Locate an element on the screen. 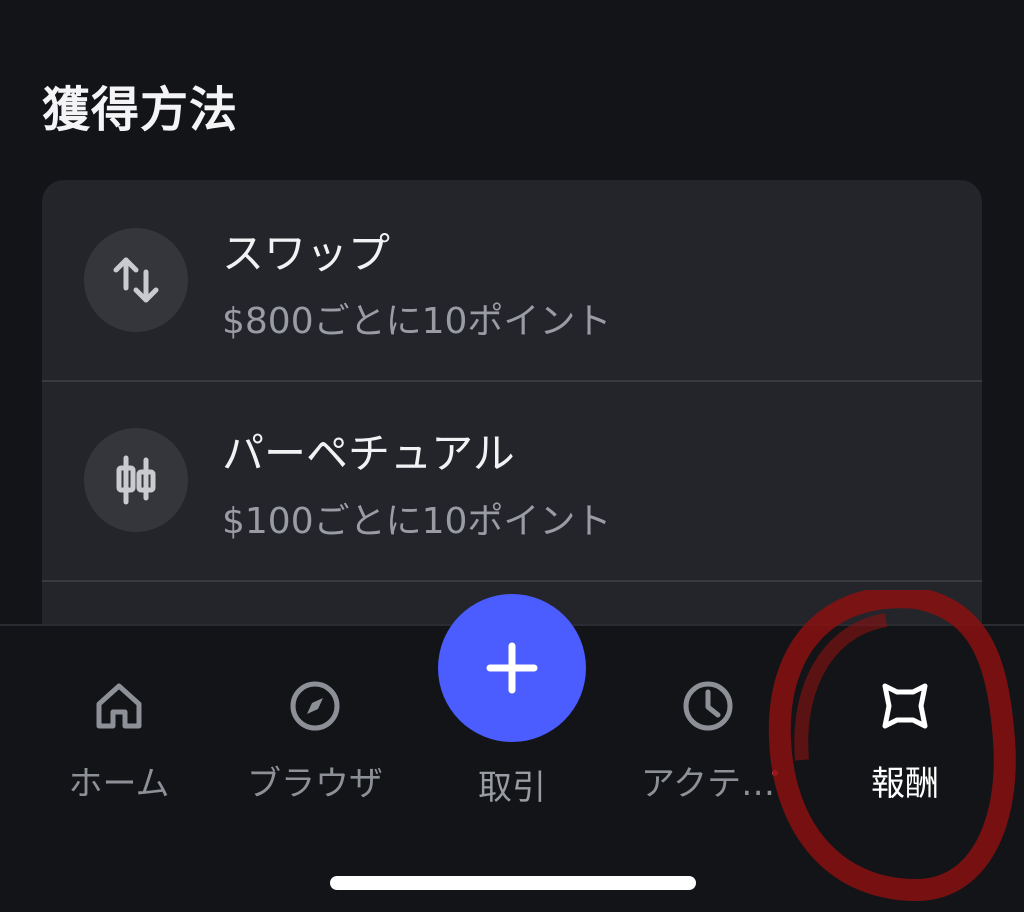 The image size is (1024, 912). rewards-badge-icon is located at coordinates (905, 706).